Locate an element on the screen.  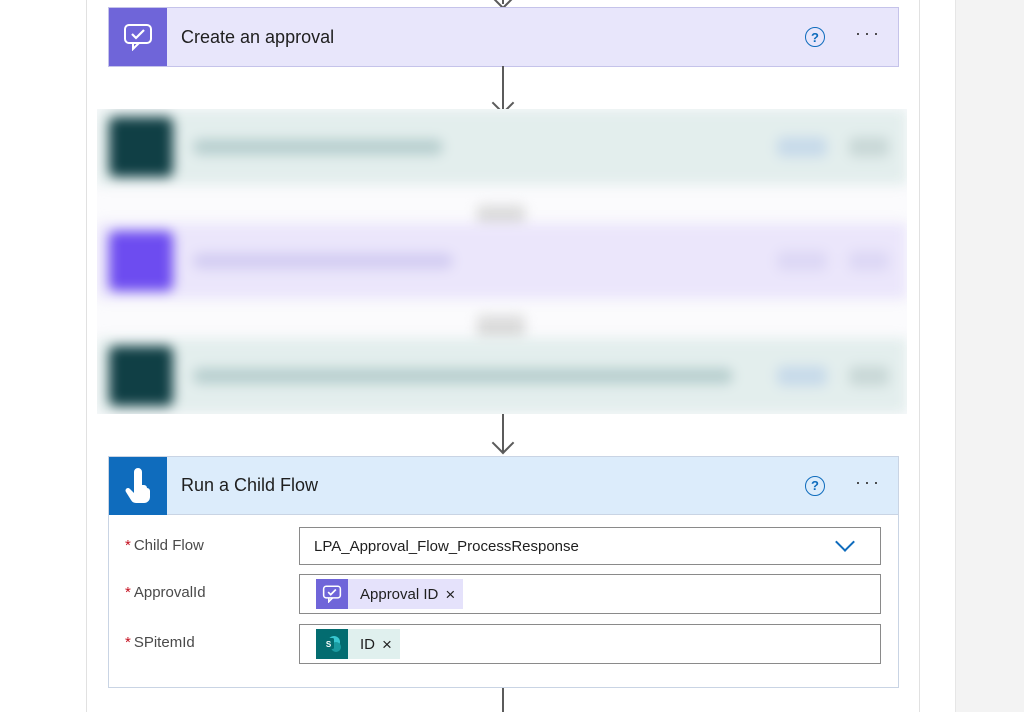
spitem-id-input: S ID × is located at coordinates (590, 644).